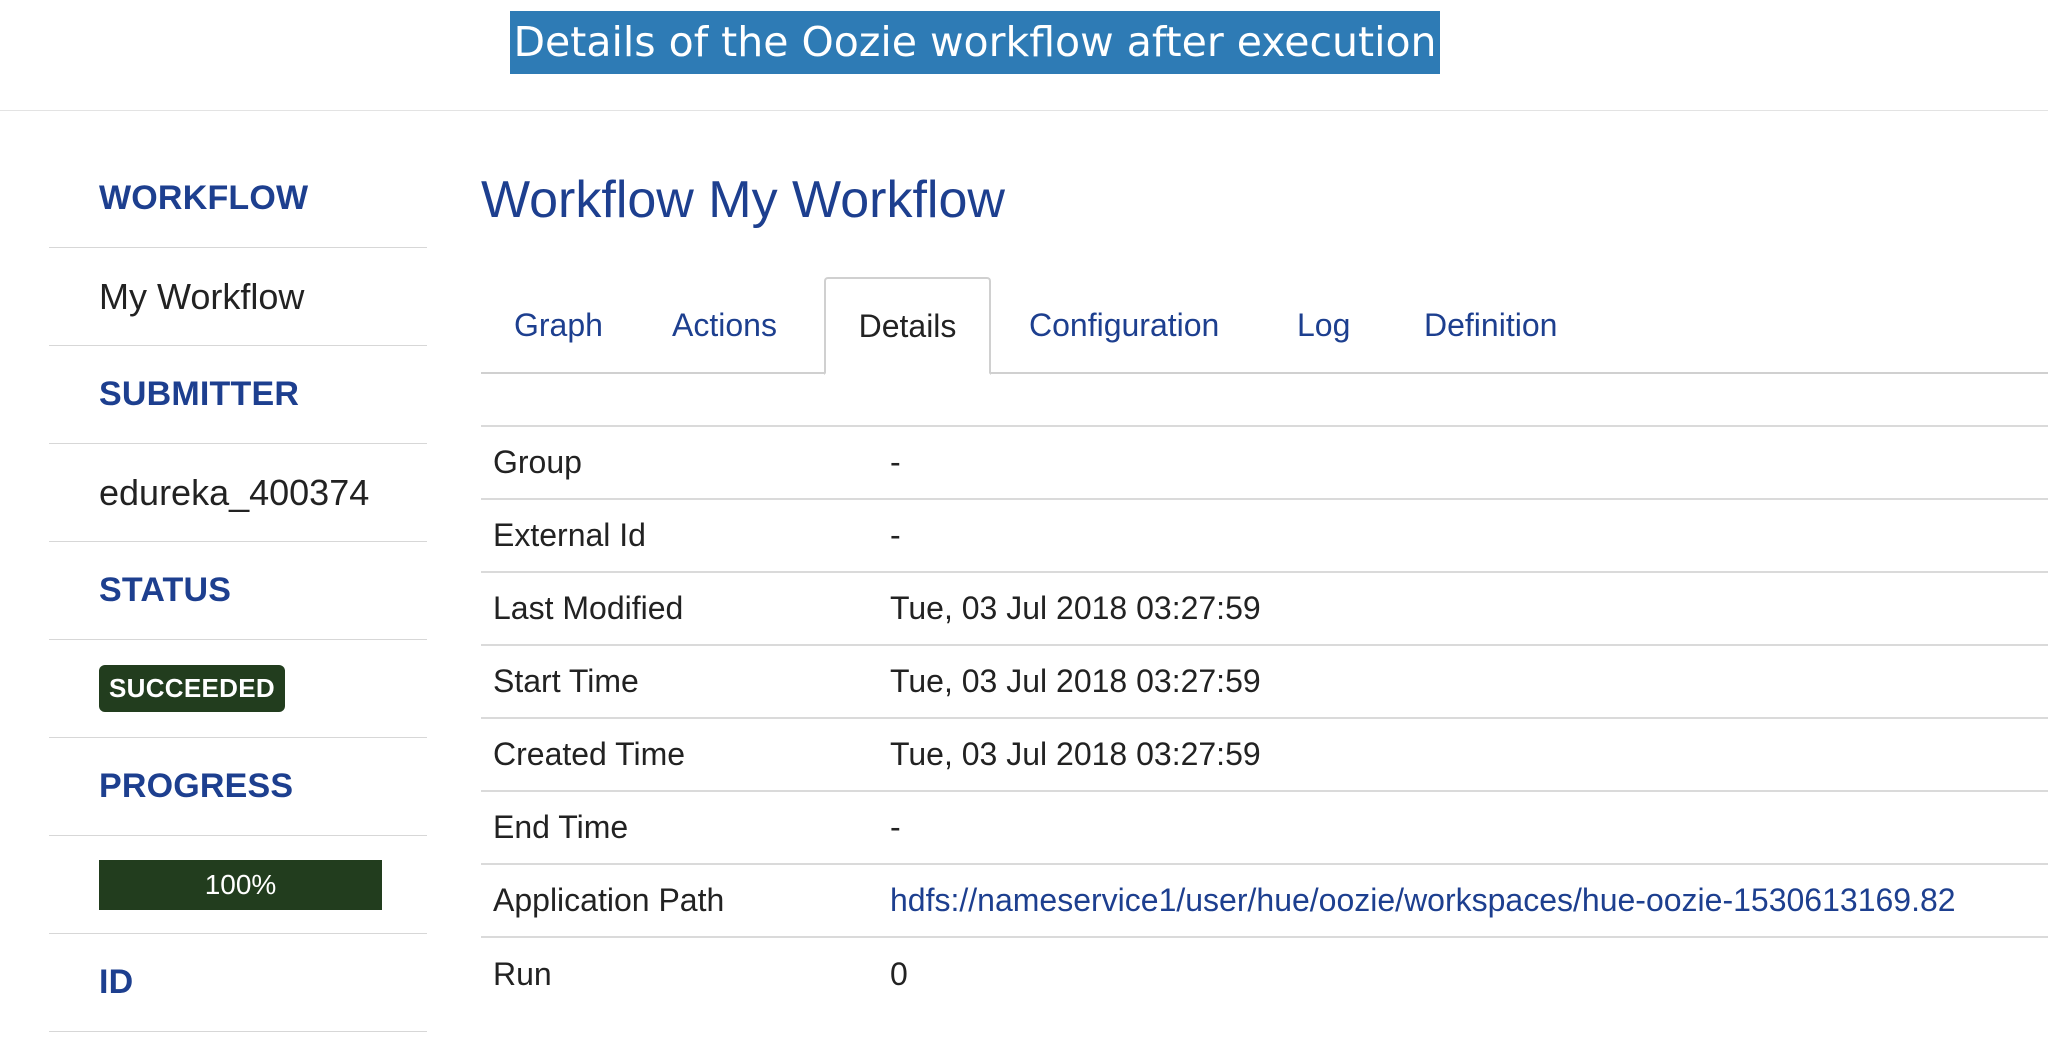  What do you see at coordinates (1264, 973) in the screenshot?
I see `table-row: Run 0` at bounding box center [1264, 973].